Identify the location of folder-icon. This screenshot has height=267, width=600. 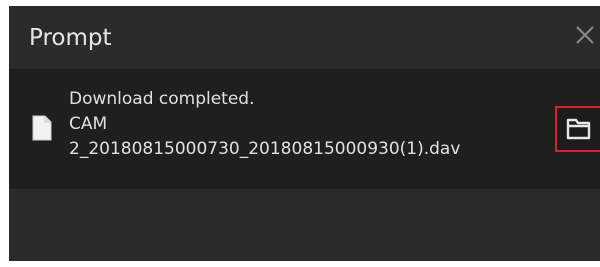
(578, 129).